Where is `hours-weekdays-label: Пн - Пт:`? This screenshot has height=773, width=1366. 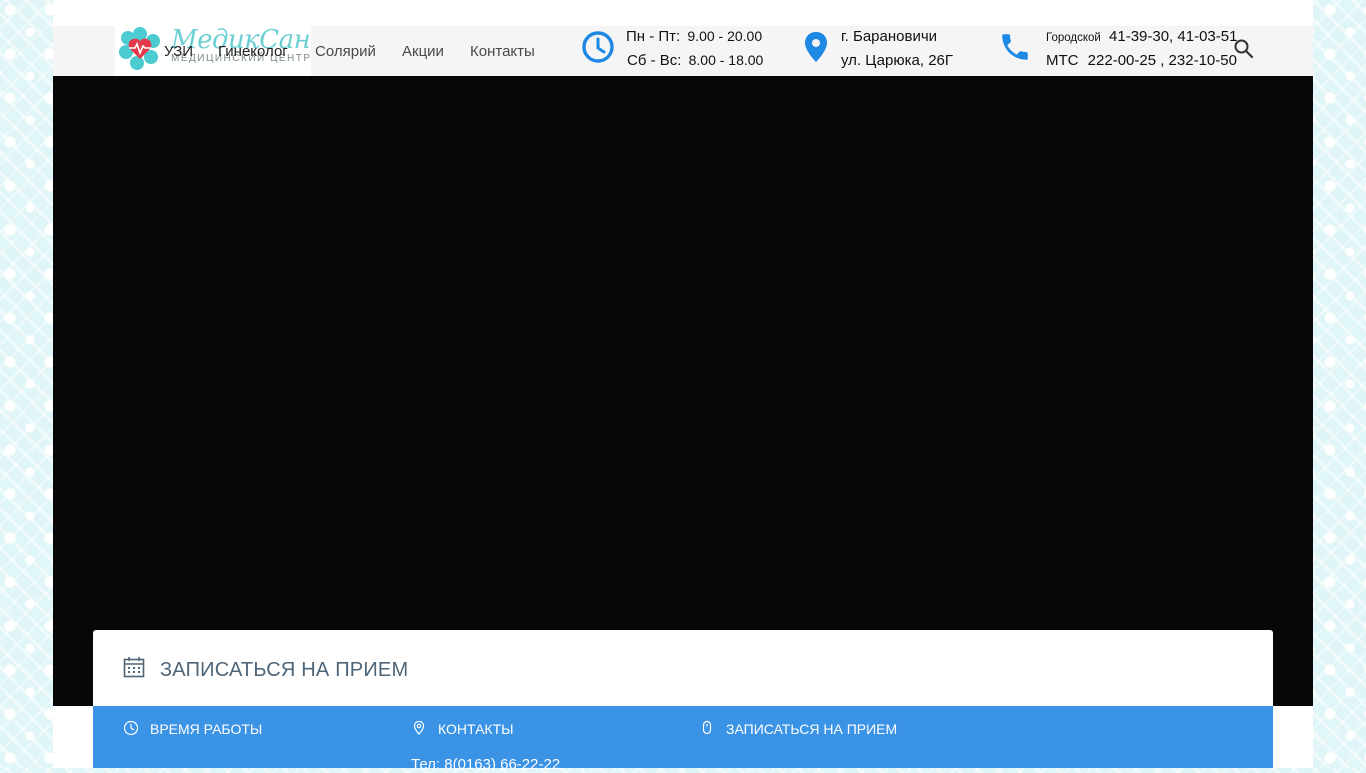 hours-weekdays-label: Пн - Пт: is located at coordinates (653, 36).